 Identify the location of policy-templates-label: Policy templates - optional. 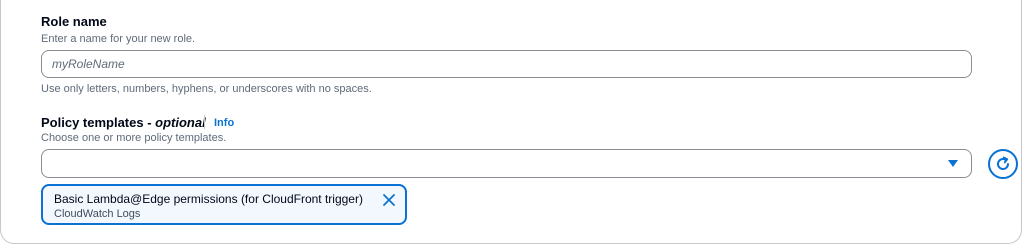
(123, 123).